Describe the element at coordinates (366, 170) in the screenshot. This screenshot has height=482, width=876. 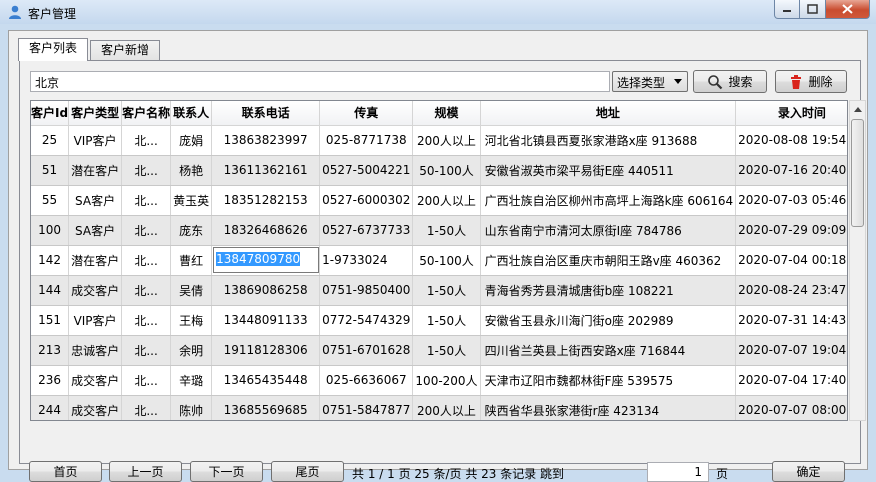
I see `table-cell: 0527-5004221` at that location.